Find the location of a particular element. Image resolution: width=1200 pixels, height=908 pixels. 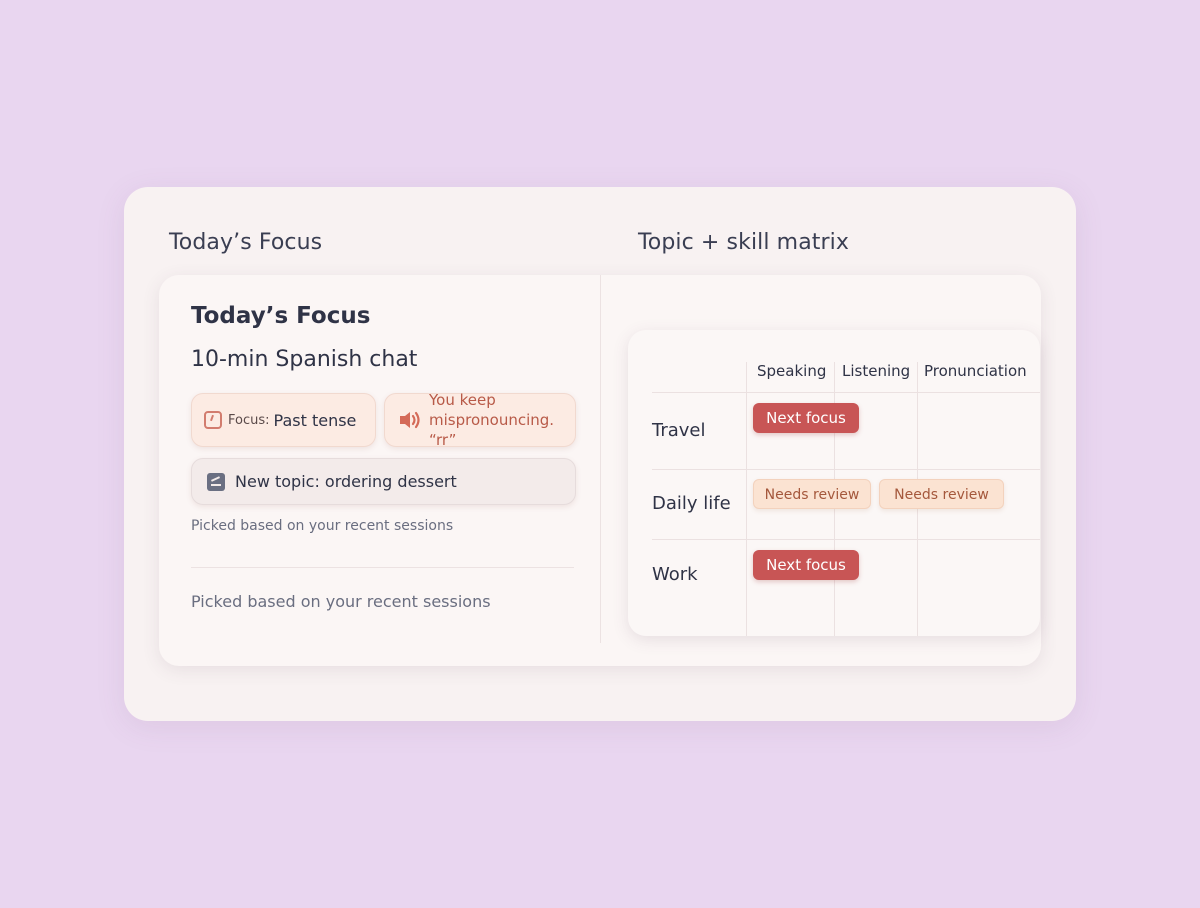

mispronunciation-chip: You keep mispronouncing. “rr” is located at coordinates (480, 420).